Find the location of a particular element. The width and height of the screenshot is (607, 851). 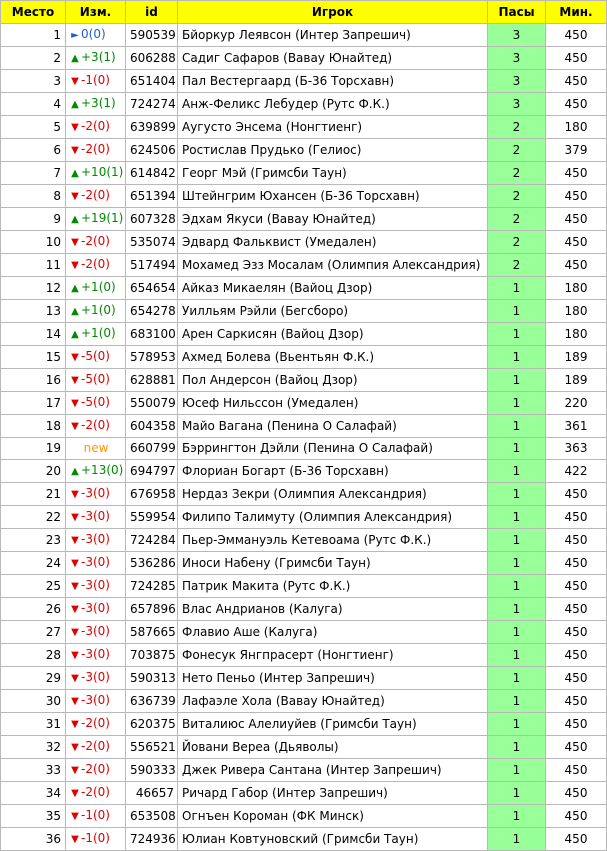

triangle-up-icon: ▲ is located at coordinates (75, 311).